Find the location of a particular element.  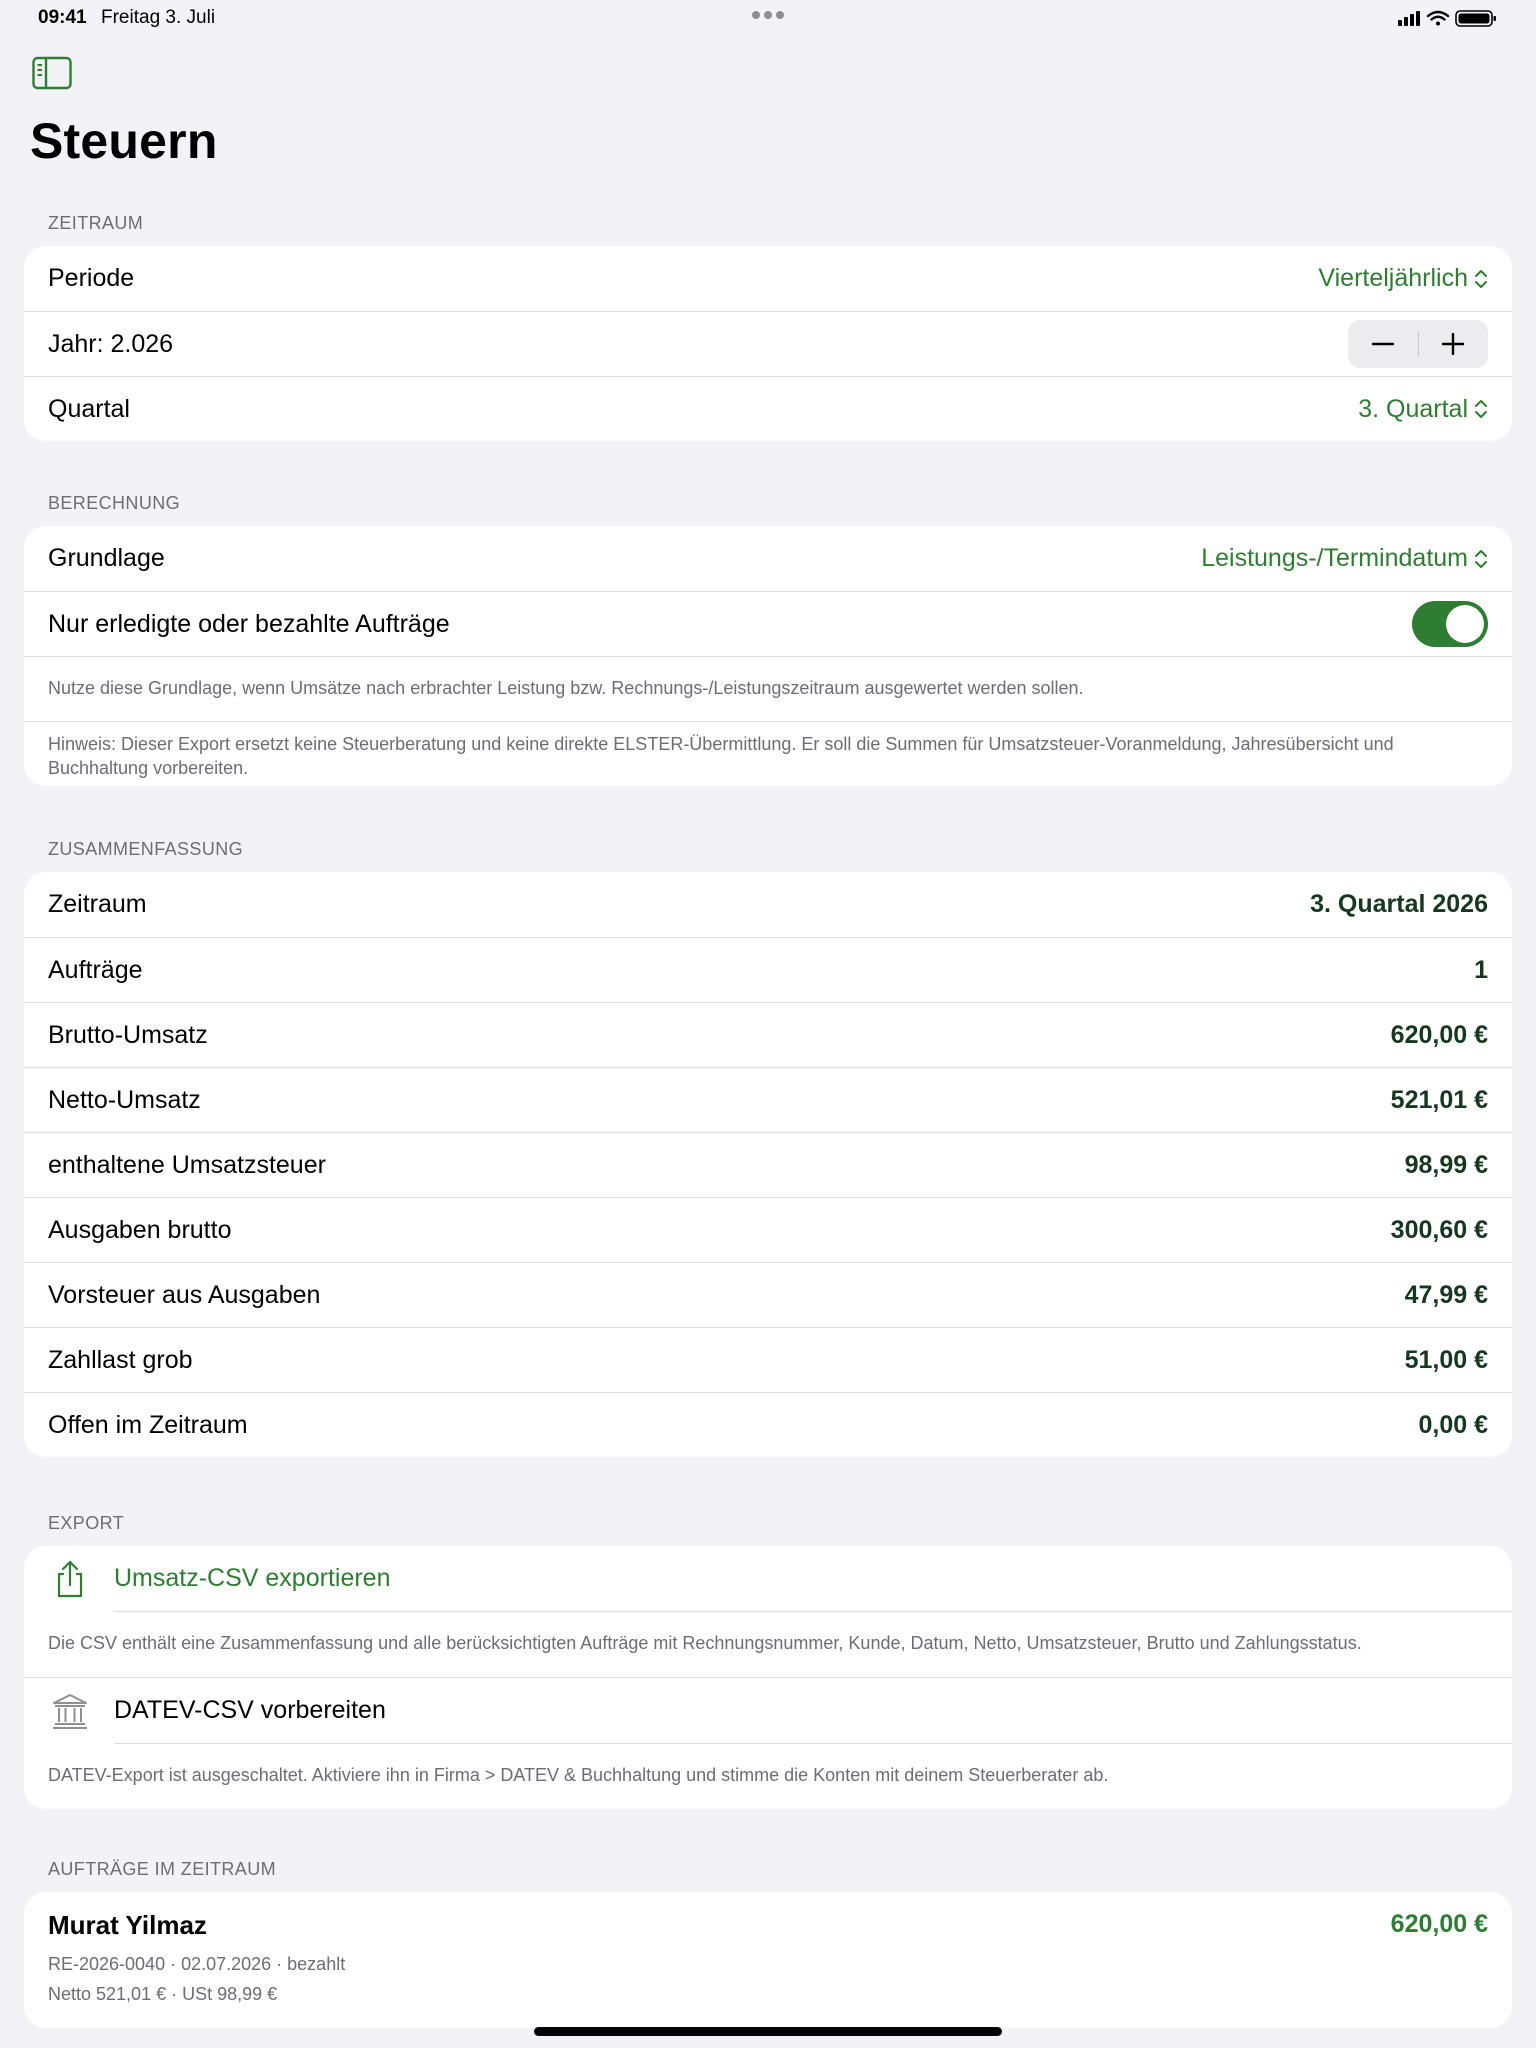

summary-label: enthaltene Umsatzsteuer is located at coordinates (187, 1164).